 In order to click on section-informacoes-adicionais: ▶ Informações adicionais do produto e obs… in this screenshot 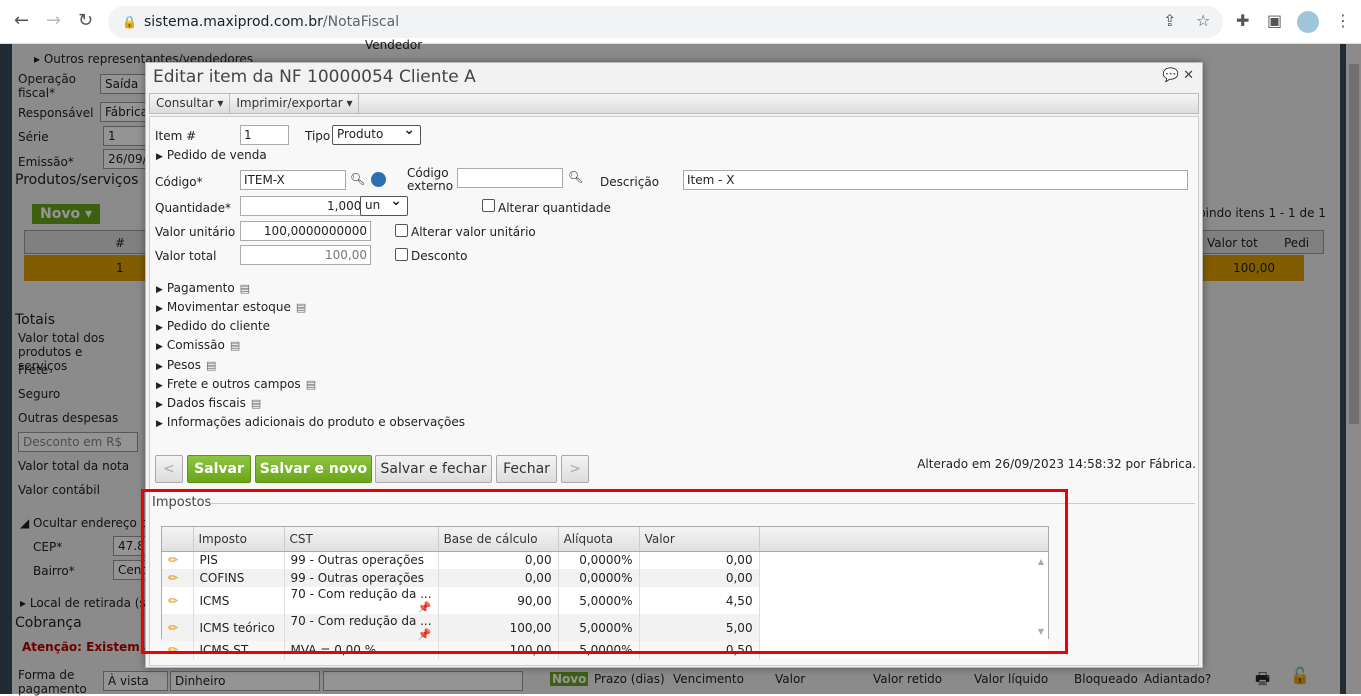, I will do `click(310, 422)`.